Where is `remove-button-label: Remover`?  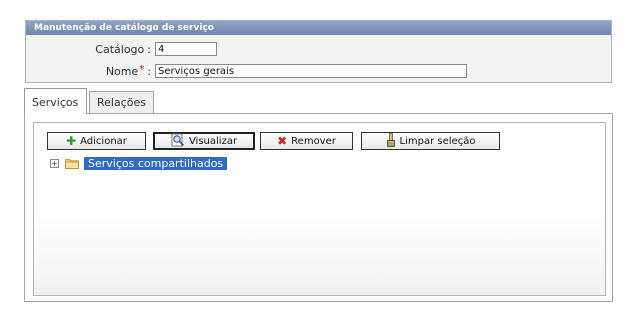
remove-button-label: Remover is located at coordinates (313, 141).